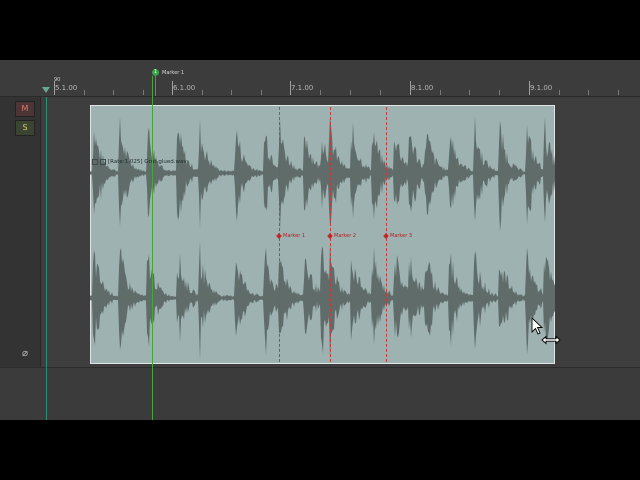  What do you see at coordinates (25, 354) in the screenshot?
I see `phase-invert-icon: ⌀` at bounding box center [25, 354].